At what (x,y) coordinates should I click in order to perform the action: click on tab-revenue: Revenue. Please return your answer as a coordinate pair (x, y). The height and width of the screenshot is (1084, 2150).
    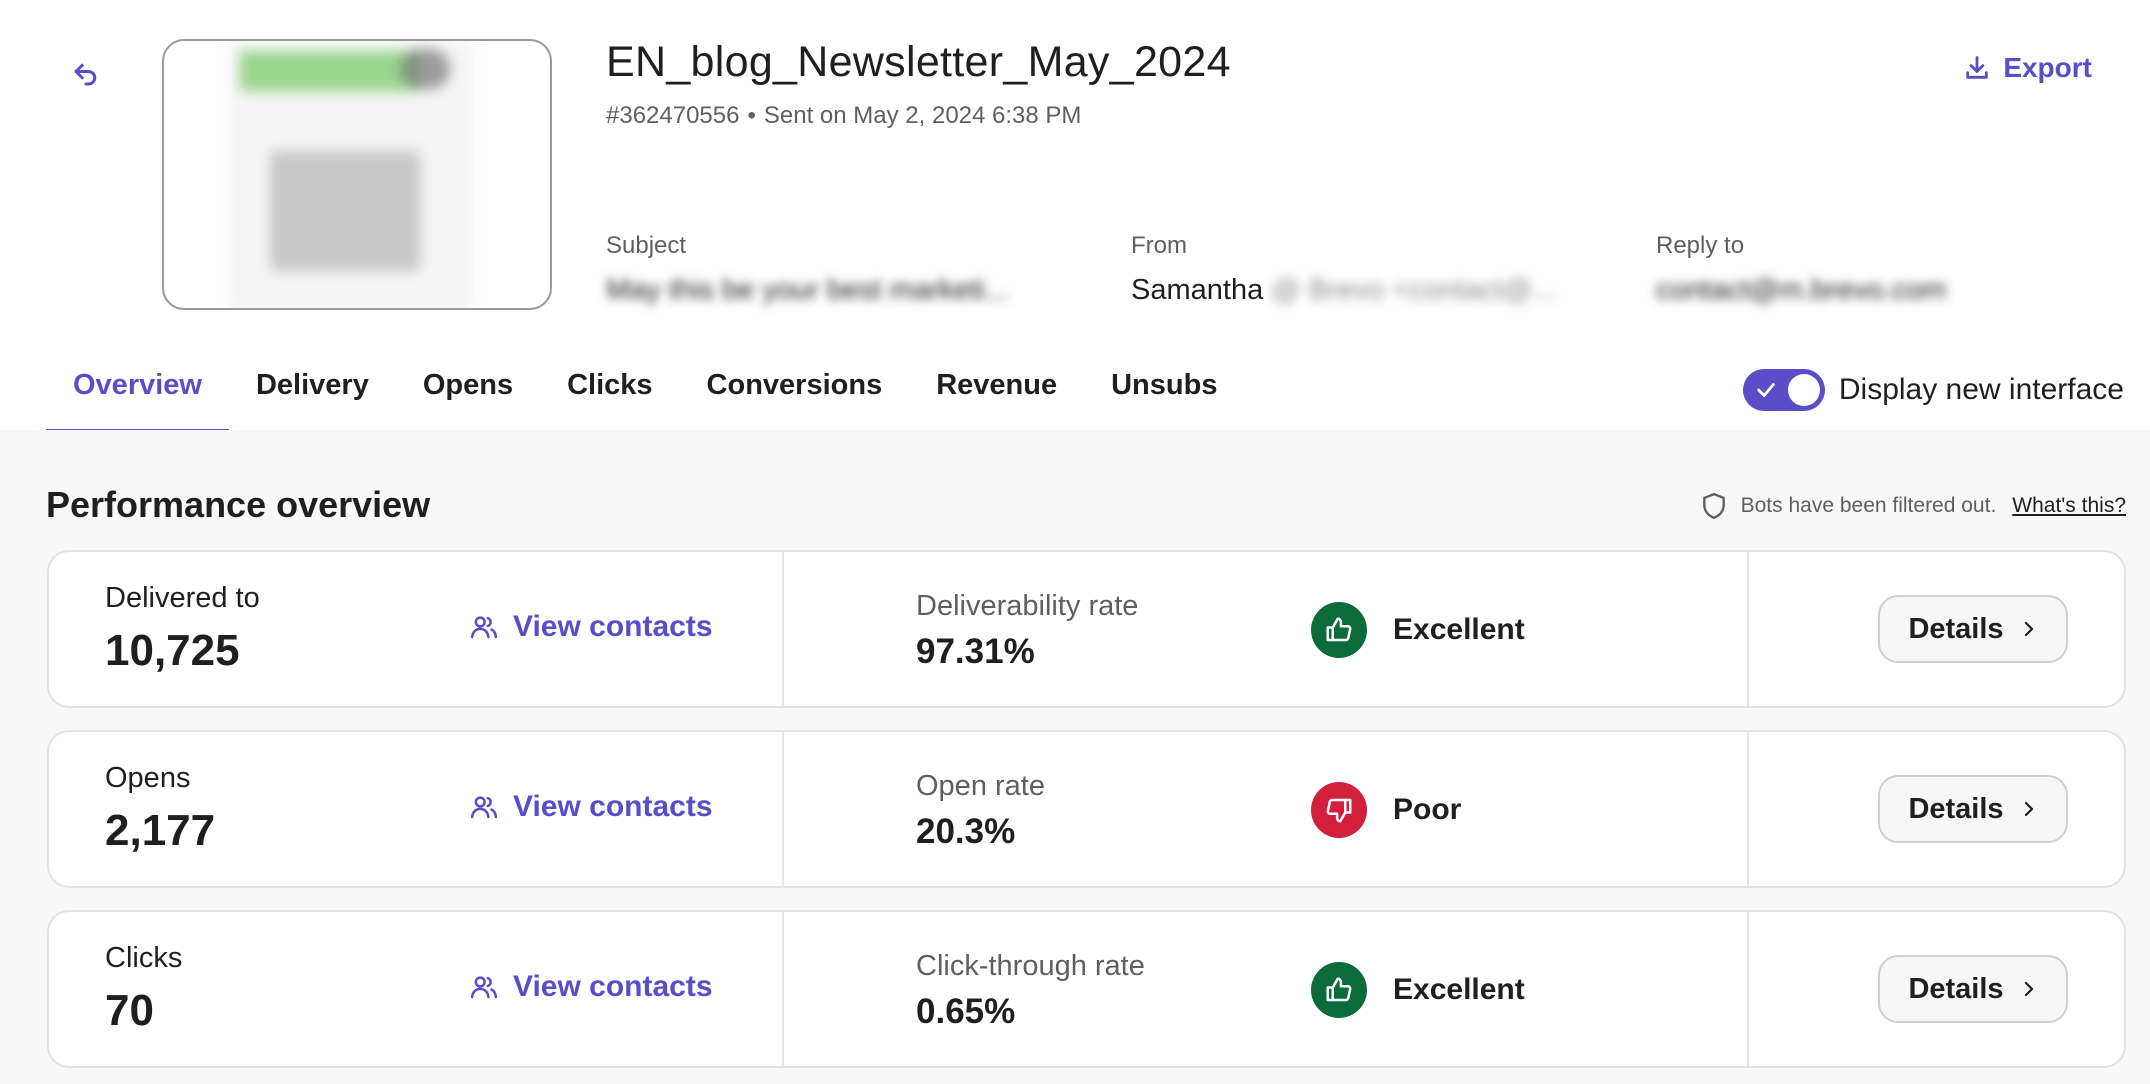
    Looking at the image, I should click on (996, 397).